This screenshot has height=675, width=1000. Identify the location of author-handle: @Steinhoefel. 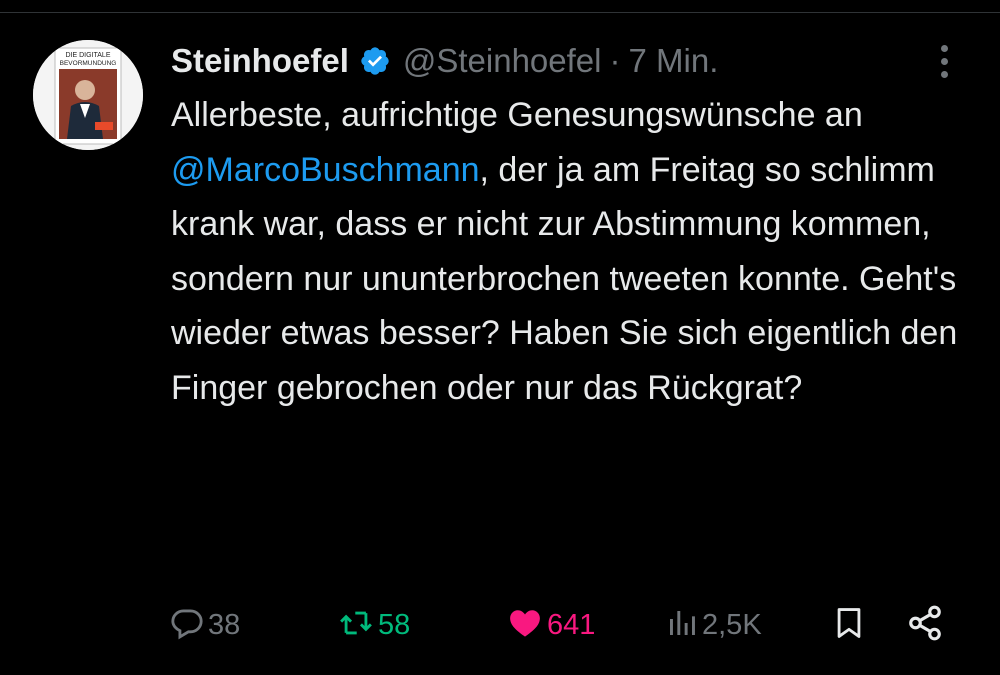
(502, 61).